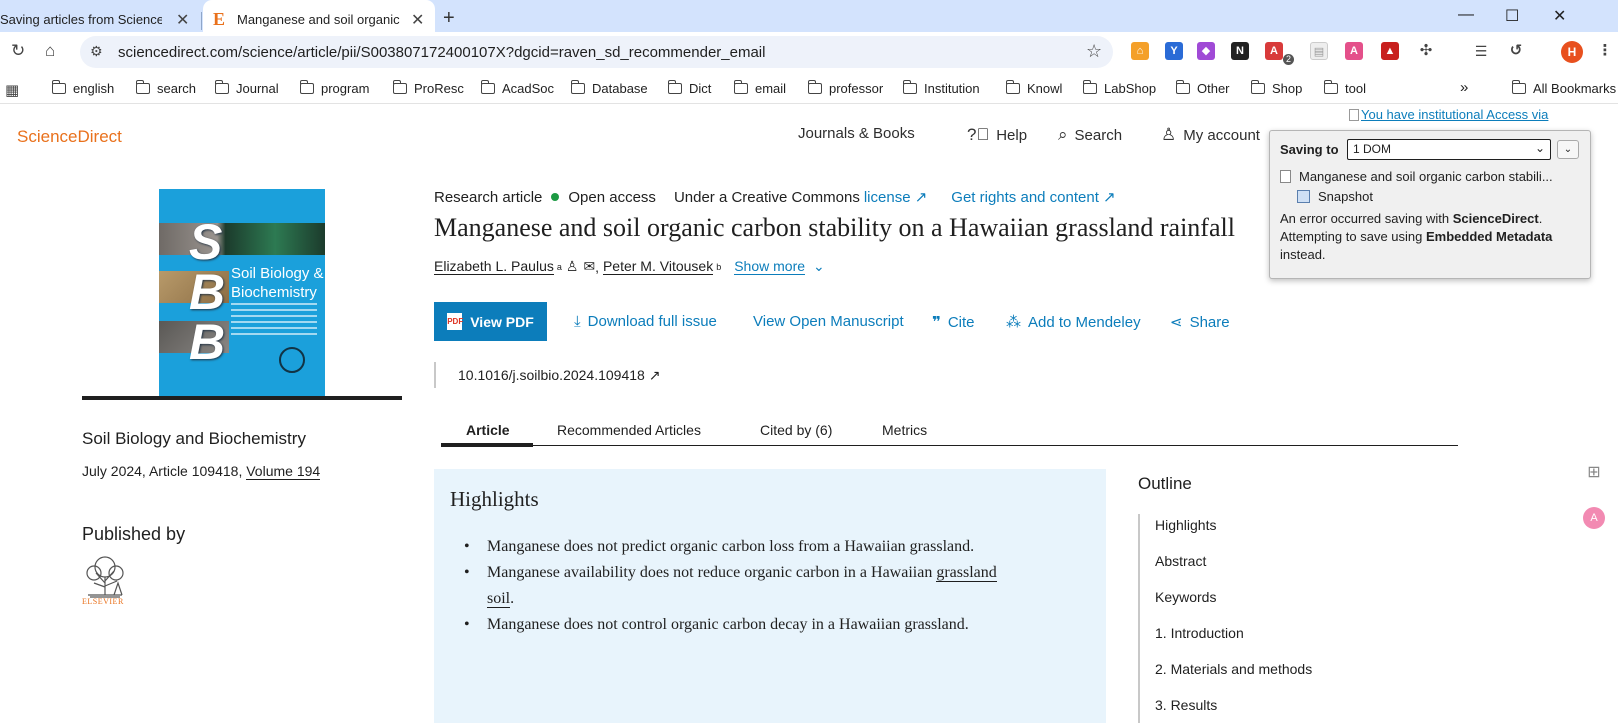  I want to click on attachment-row: Snapshot, so click(1335, 196).